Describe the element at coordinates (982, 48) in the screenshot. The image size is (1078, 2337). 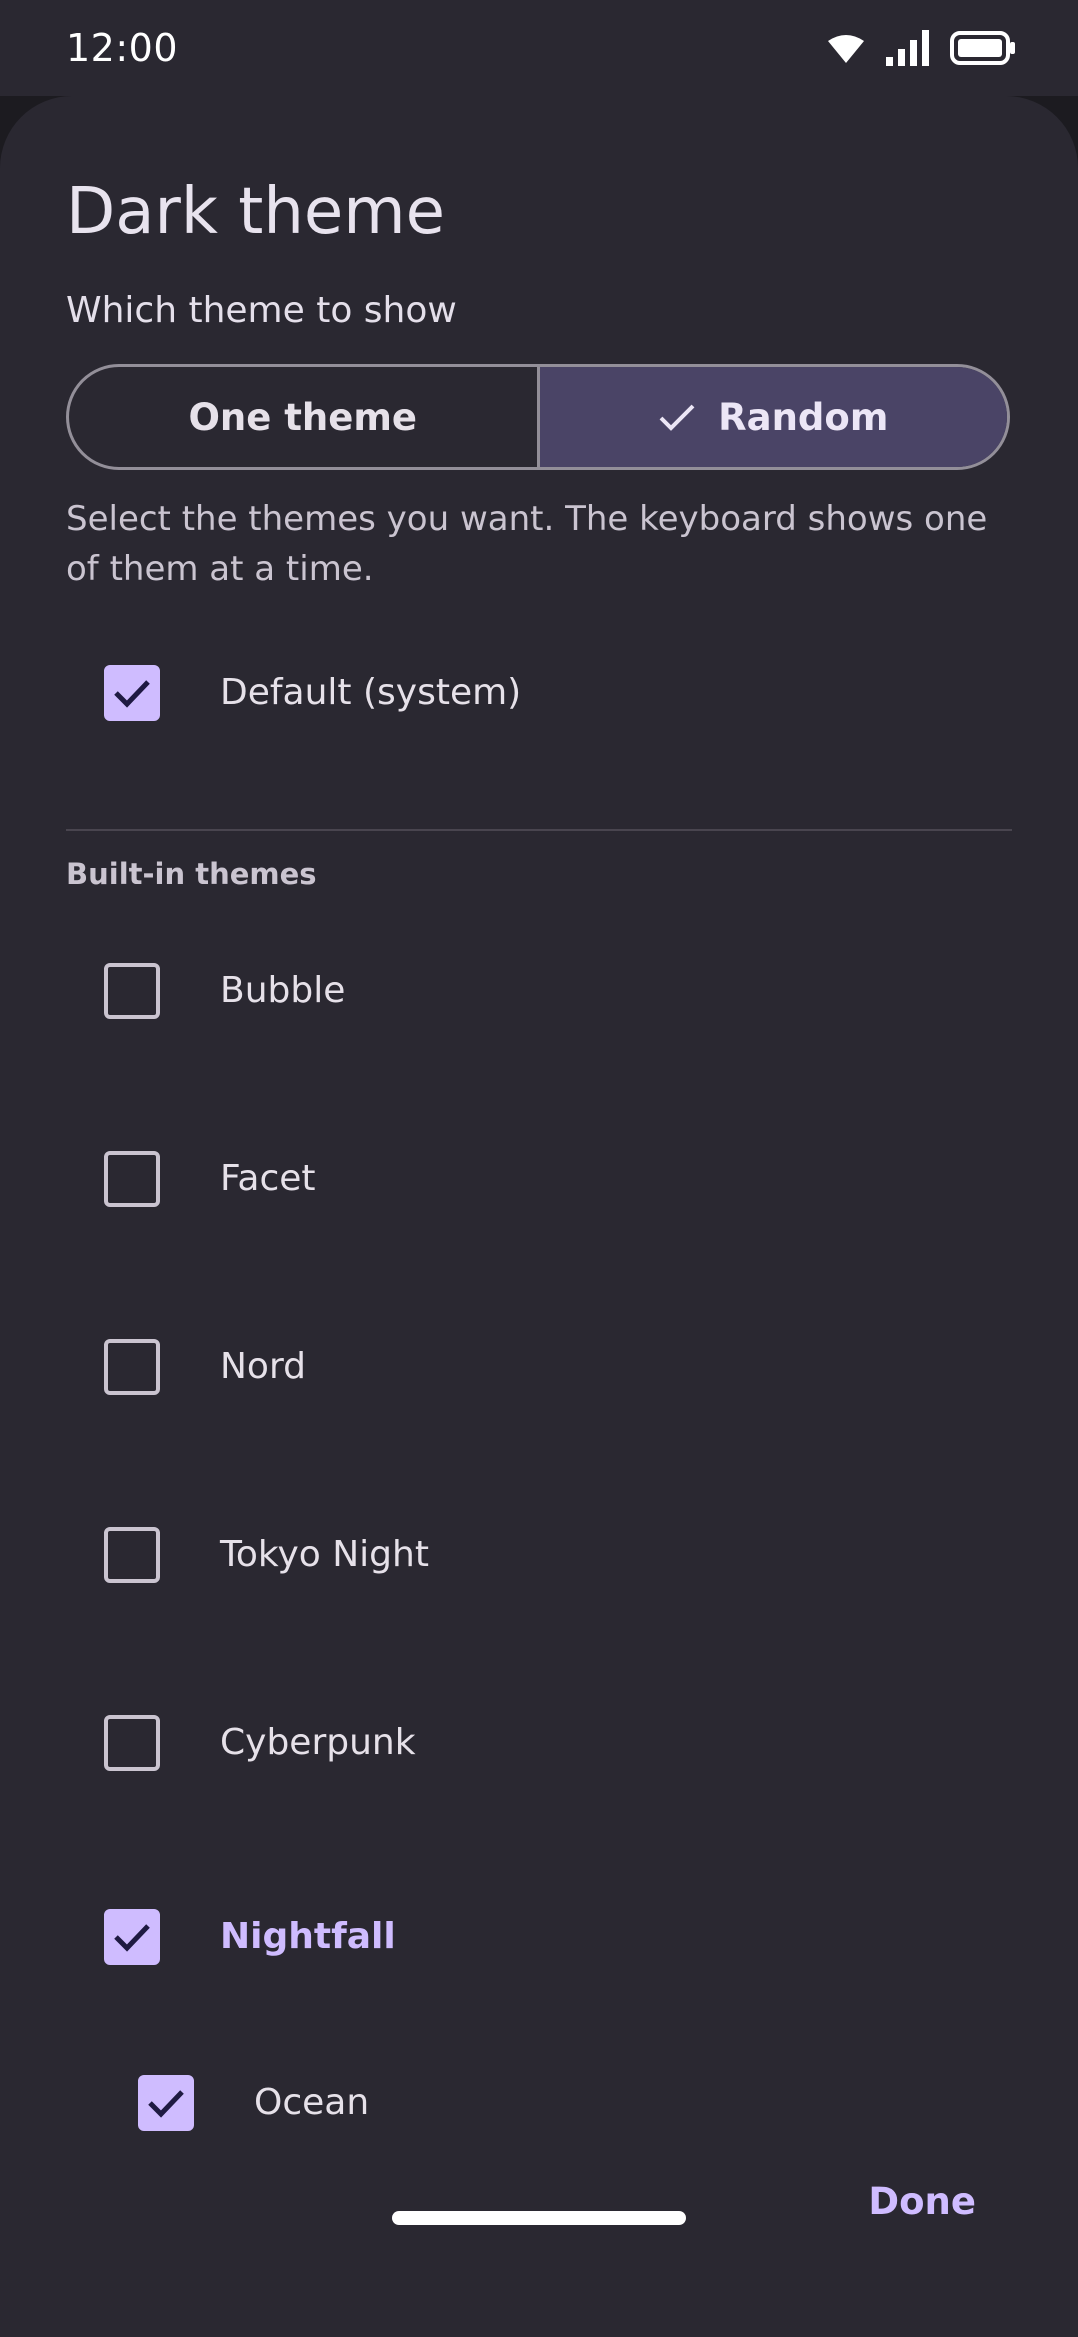
I see `battery-icon` at that location.